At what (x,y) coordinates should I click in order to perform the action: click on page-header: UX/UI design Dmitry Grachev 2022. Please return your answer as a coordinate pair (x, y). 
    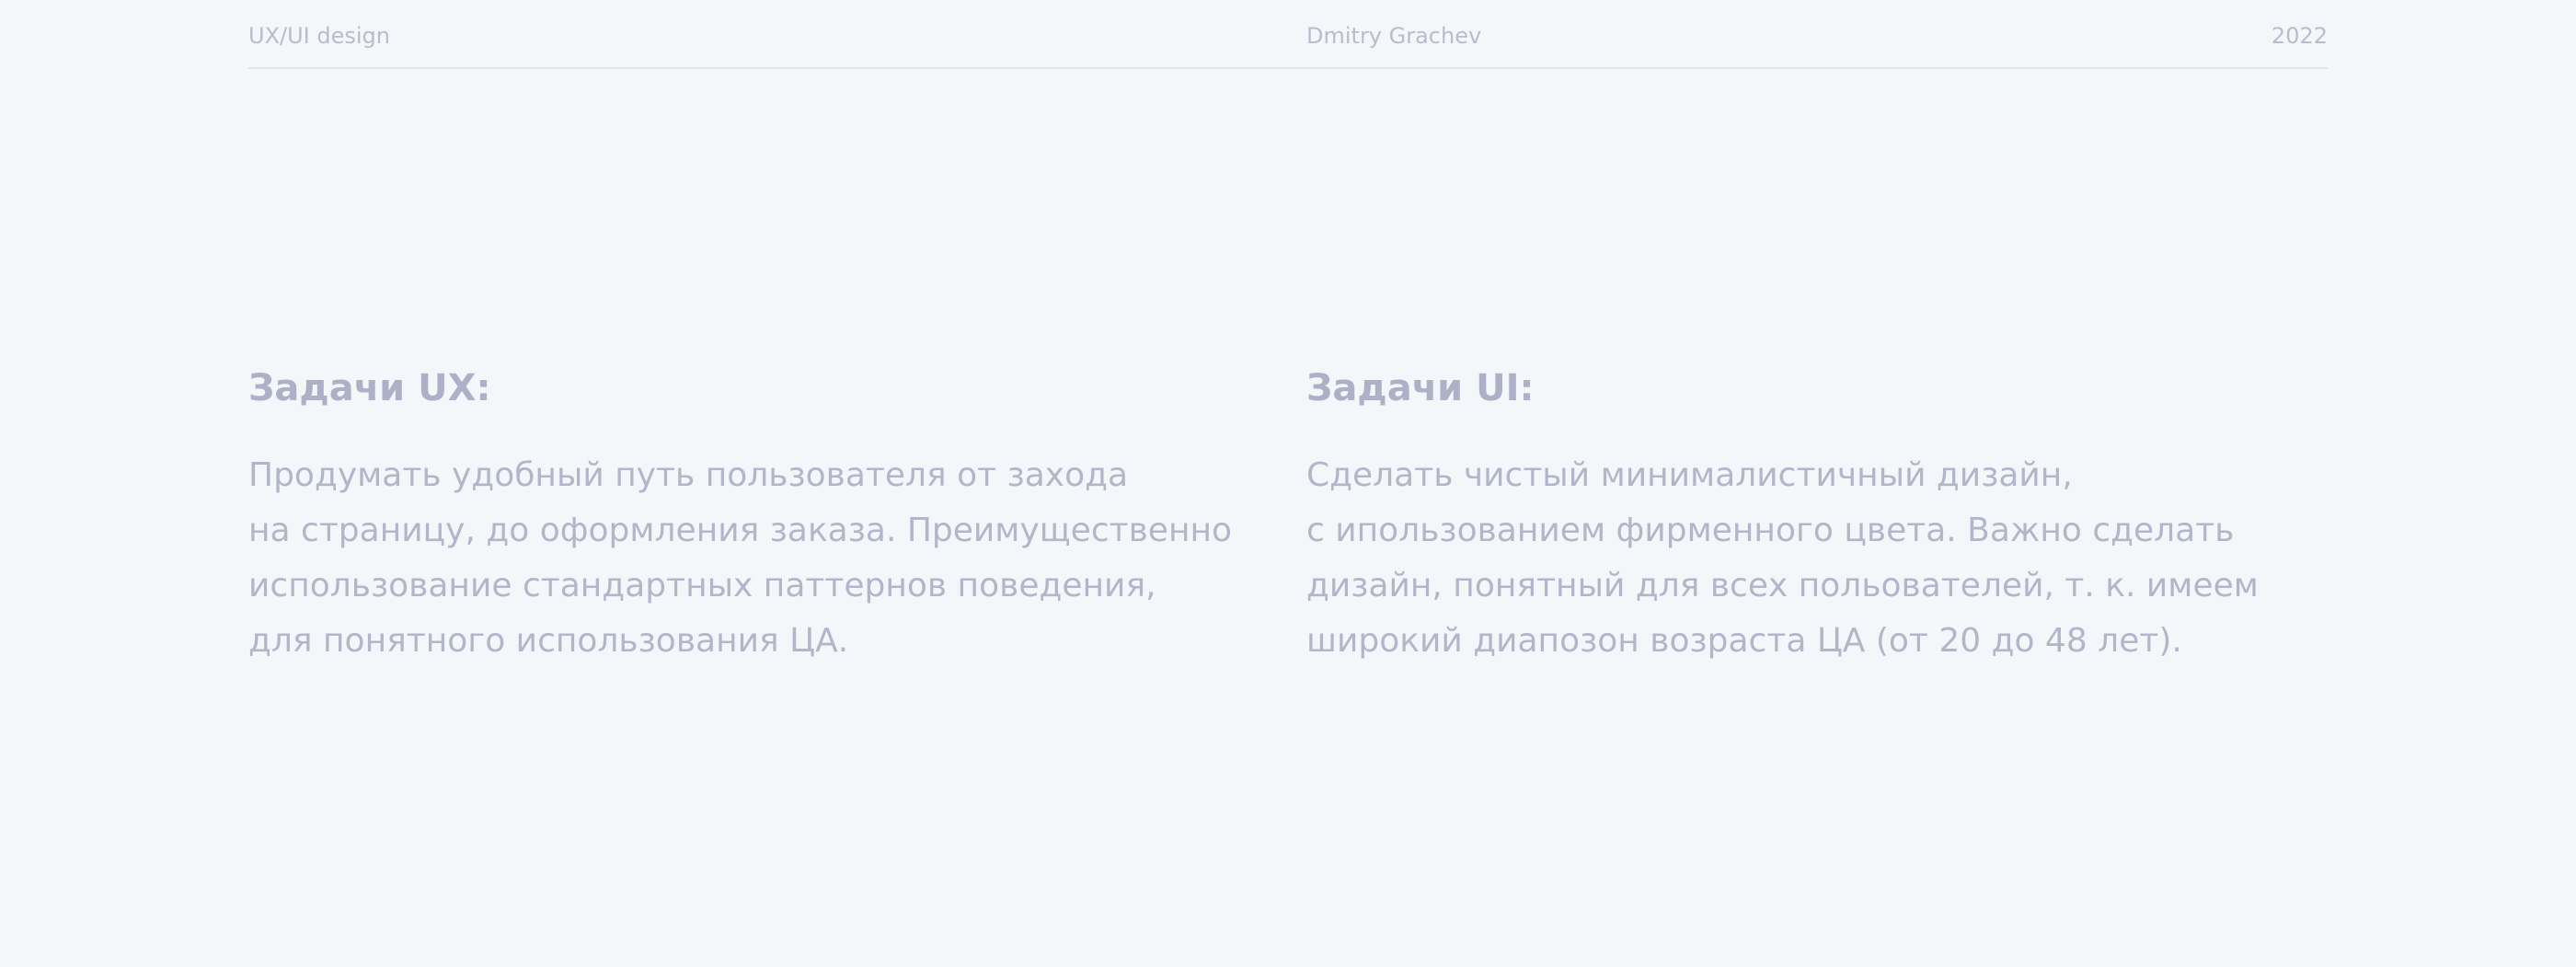
    Looking at the image, I should click on (1288, 34).